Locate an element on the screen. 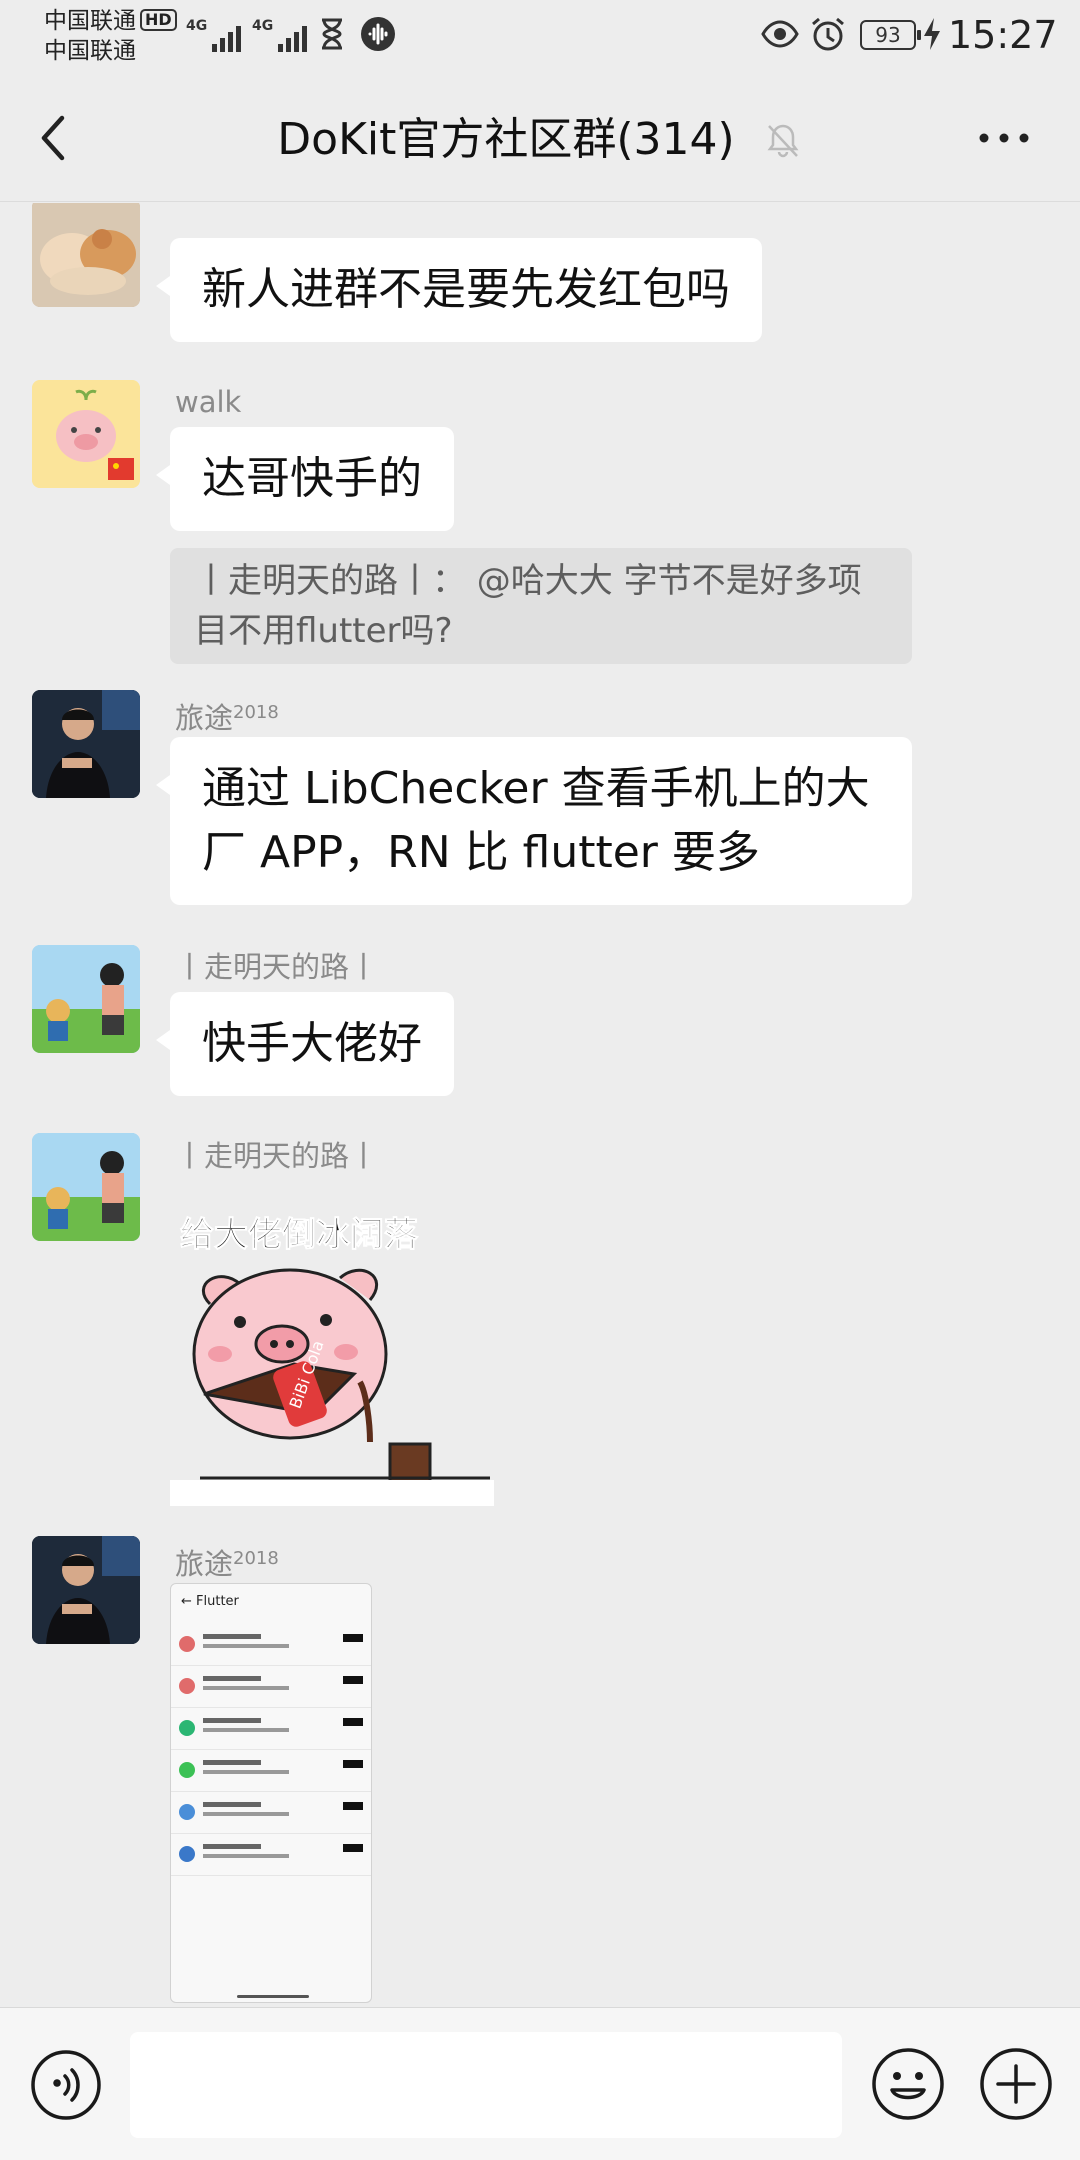  chat-title-bar: DoKit官方社区群(314) is located at coordinates (540, 139).